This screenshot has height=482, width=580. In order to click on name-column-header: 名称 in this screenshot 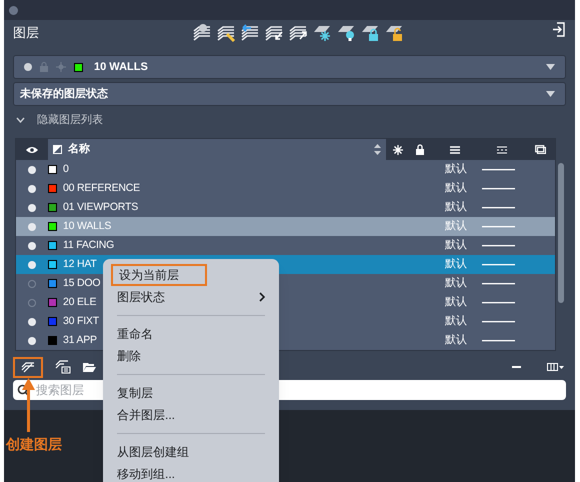, I will do `click(217, 149)`.